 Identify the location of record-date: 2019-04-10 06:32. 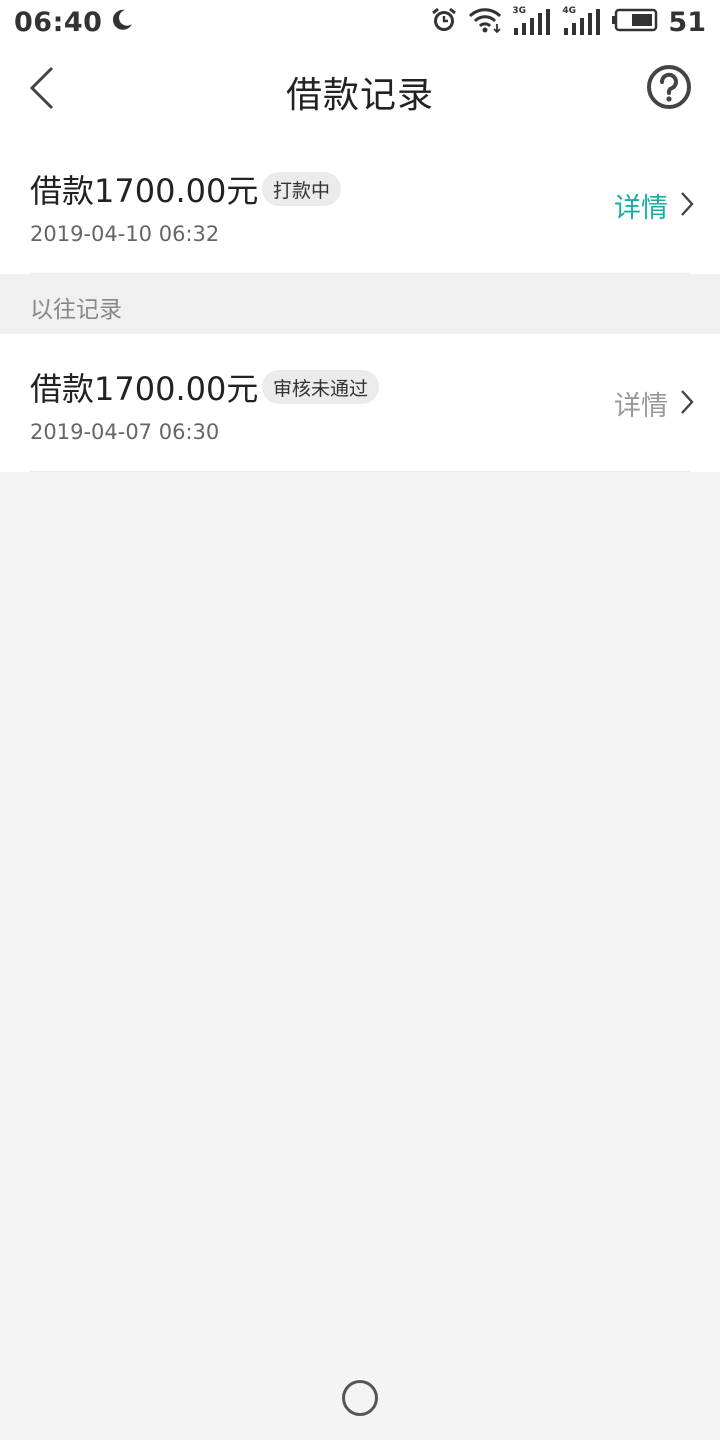
(125, 234).